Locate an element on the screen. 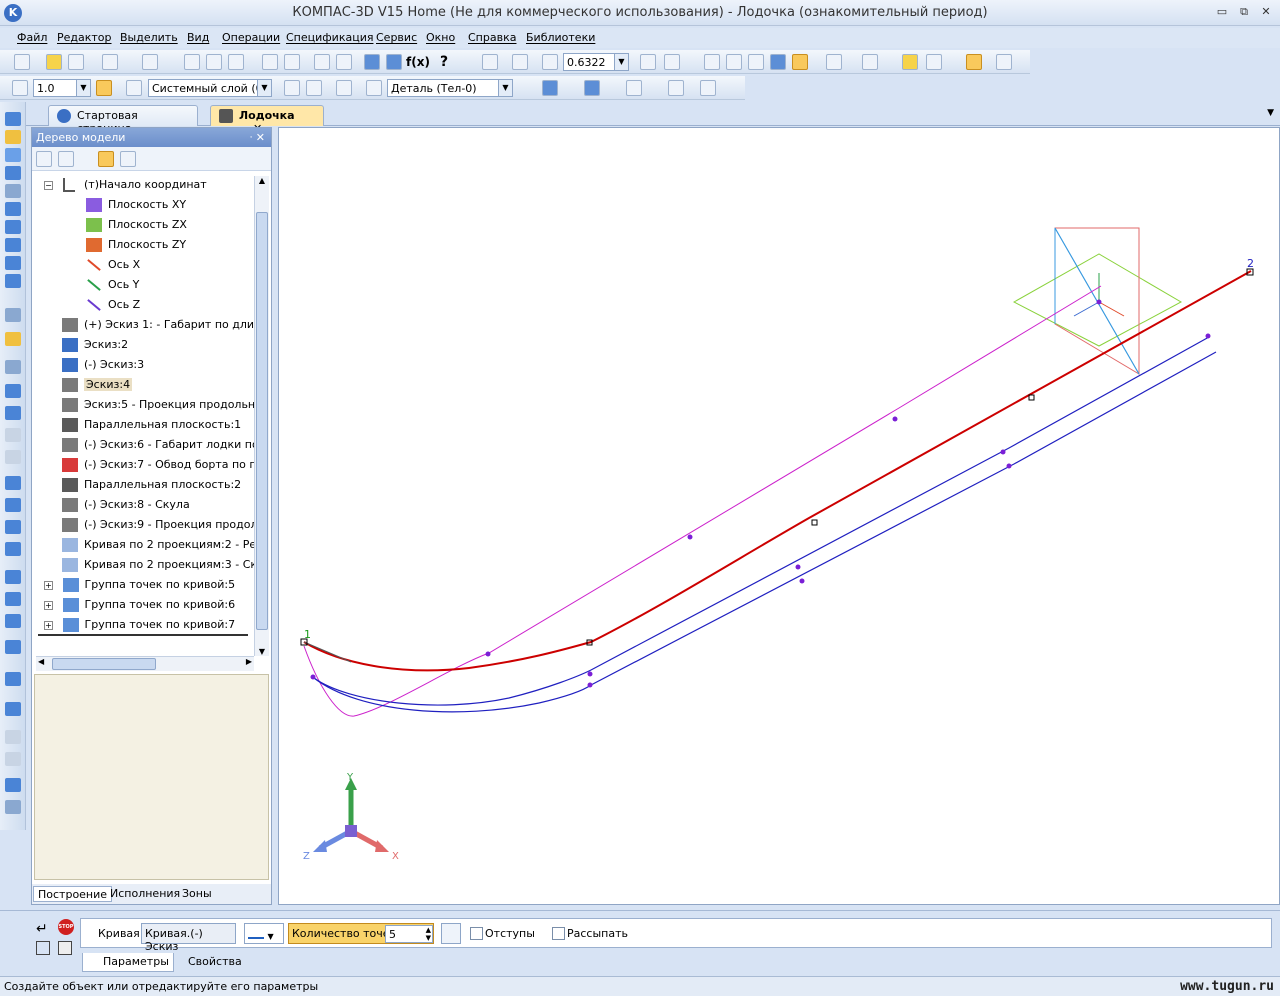 This screenshot has height=996, width=1280. tab-properties: Свойства is located at coordinates (207, 962).